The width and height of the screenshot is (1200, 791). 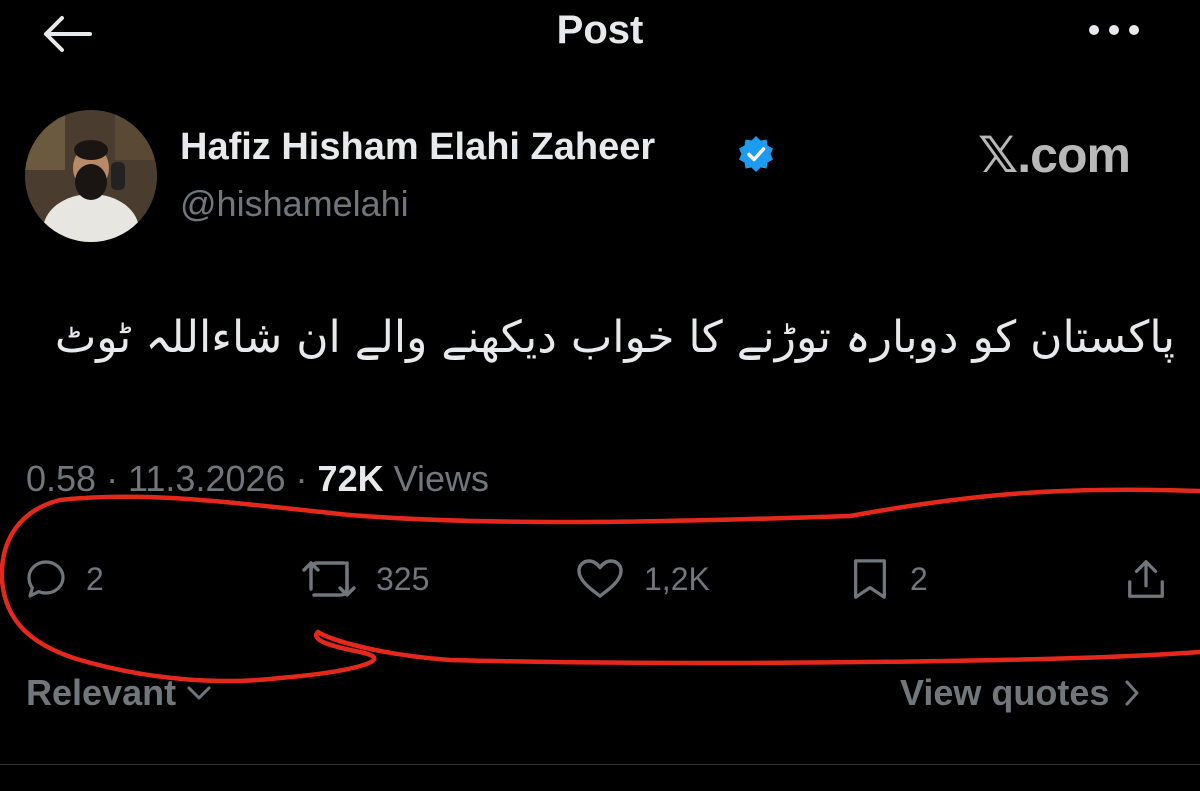 I want to click on bookmark-button: 2, so click(x=888, y=579).